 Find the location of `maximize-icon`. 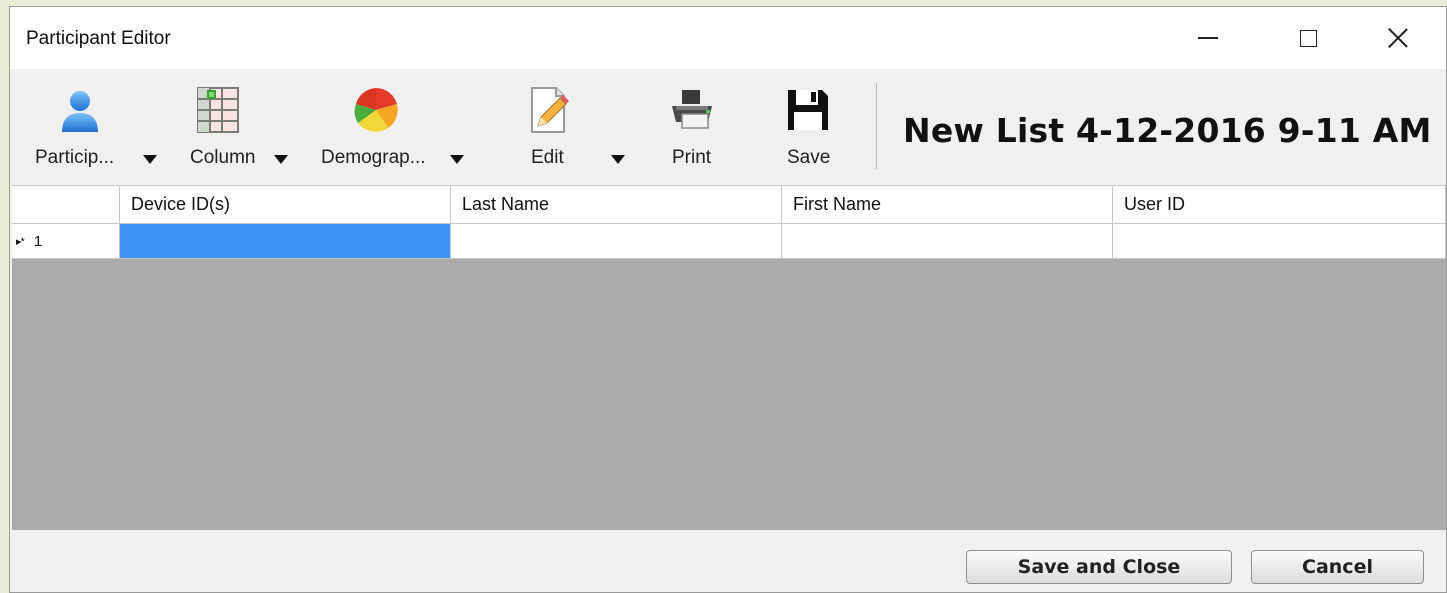

maximize-icon is located at coordinates (1308, 38).